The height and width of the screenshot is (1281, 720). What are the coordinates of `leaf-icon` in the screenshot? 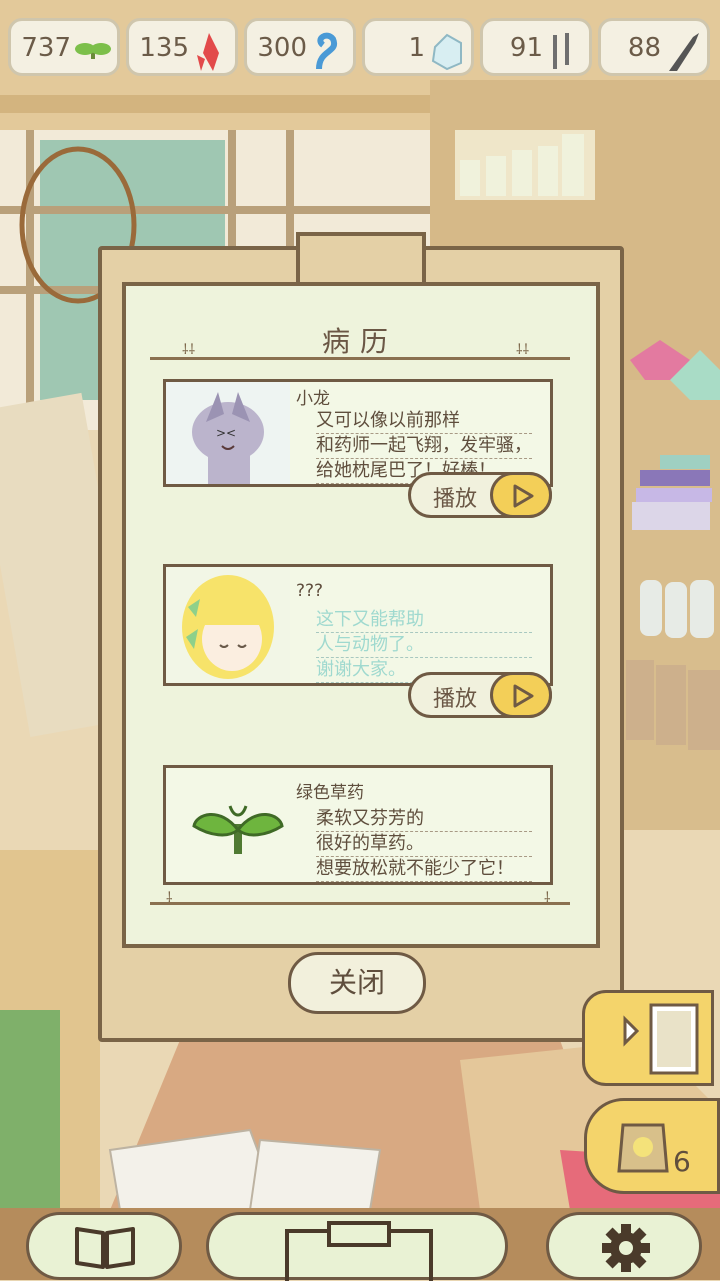 It's located at (93, 51).